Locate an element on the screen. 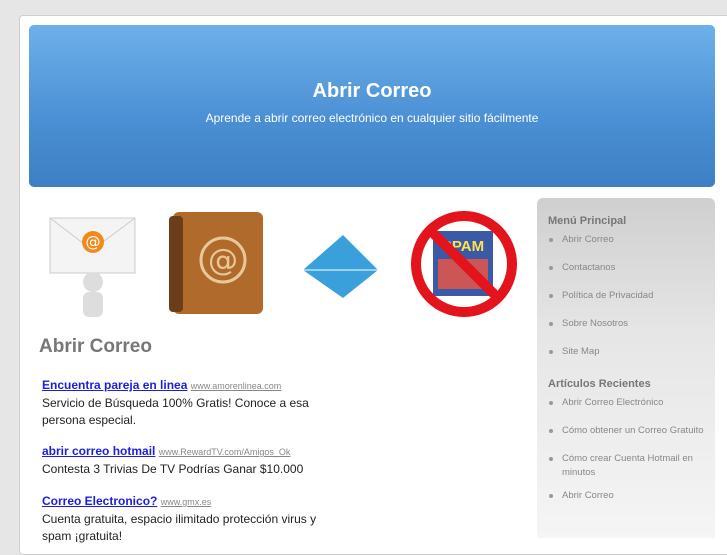 Image resolution: width=727 pixels, height=555 pixels. envelope-icon is located at coordinates (340, 266).